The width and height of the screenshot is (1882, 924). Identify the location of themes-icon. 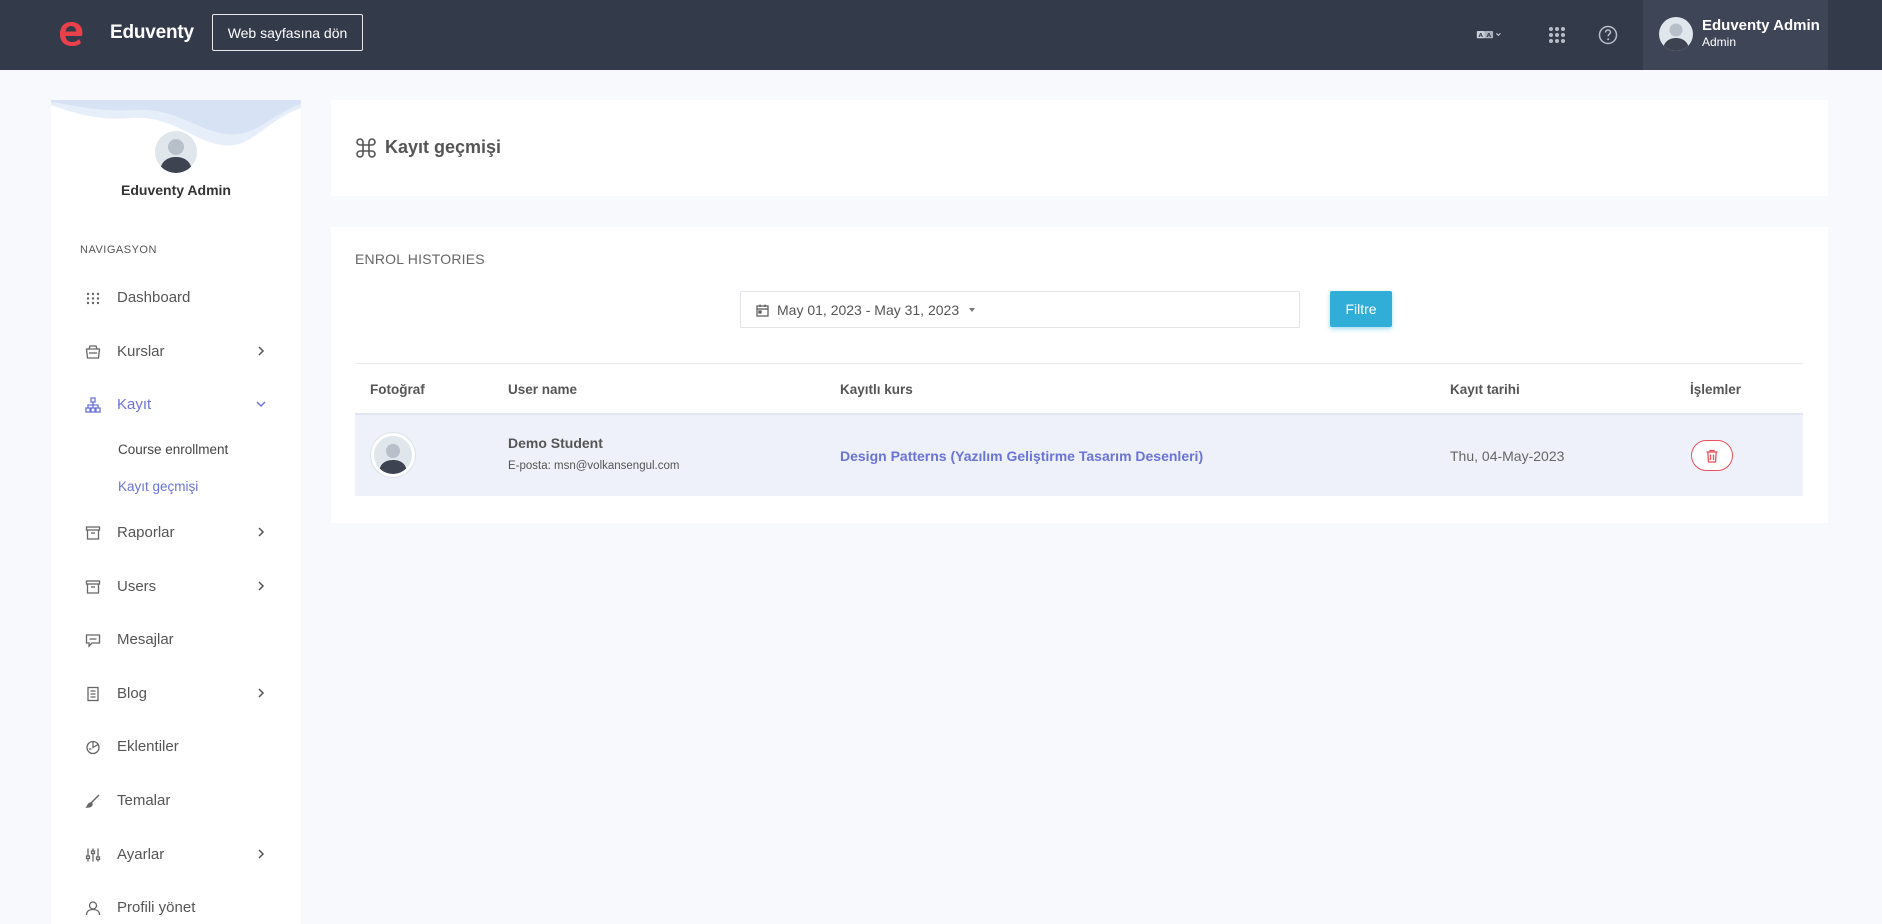
(92, 801).